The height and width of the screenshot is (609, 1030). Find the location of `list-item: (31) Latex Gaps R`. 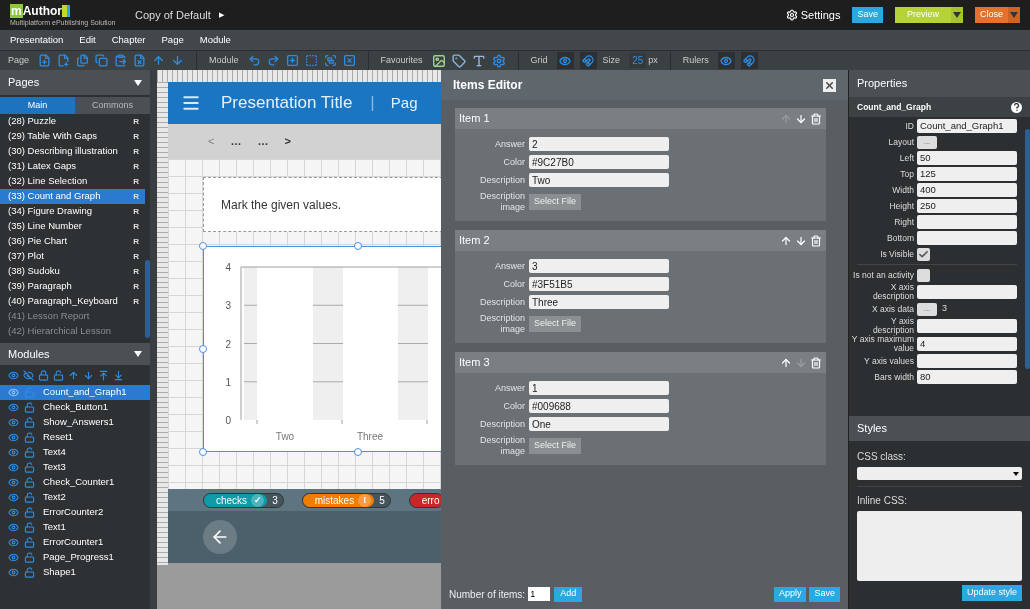

list-item: (31) Latex Gaps R is located at coordinates (72, 166).